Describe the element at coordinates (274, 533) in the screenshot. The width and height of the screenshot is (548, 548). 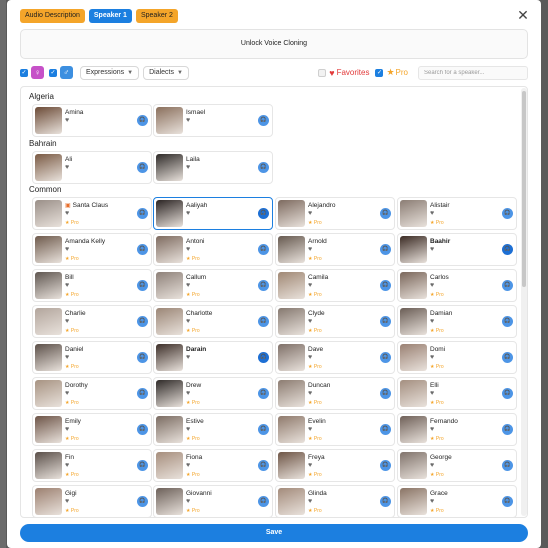
I see `save-button: Save` at that location.